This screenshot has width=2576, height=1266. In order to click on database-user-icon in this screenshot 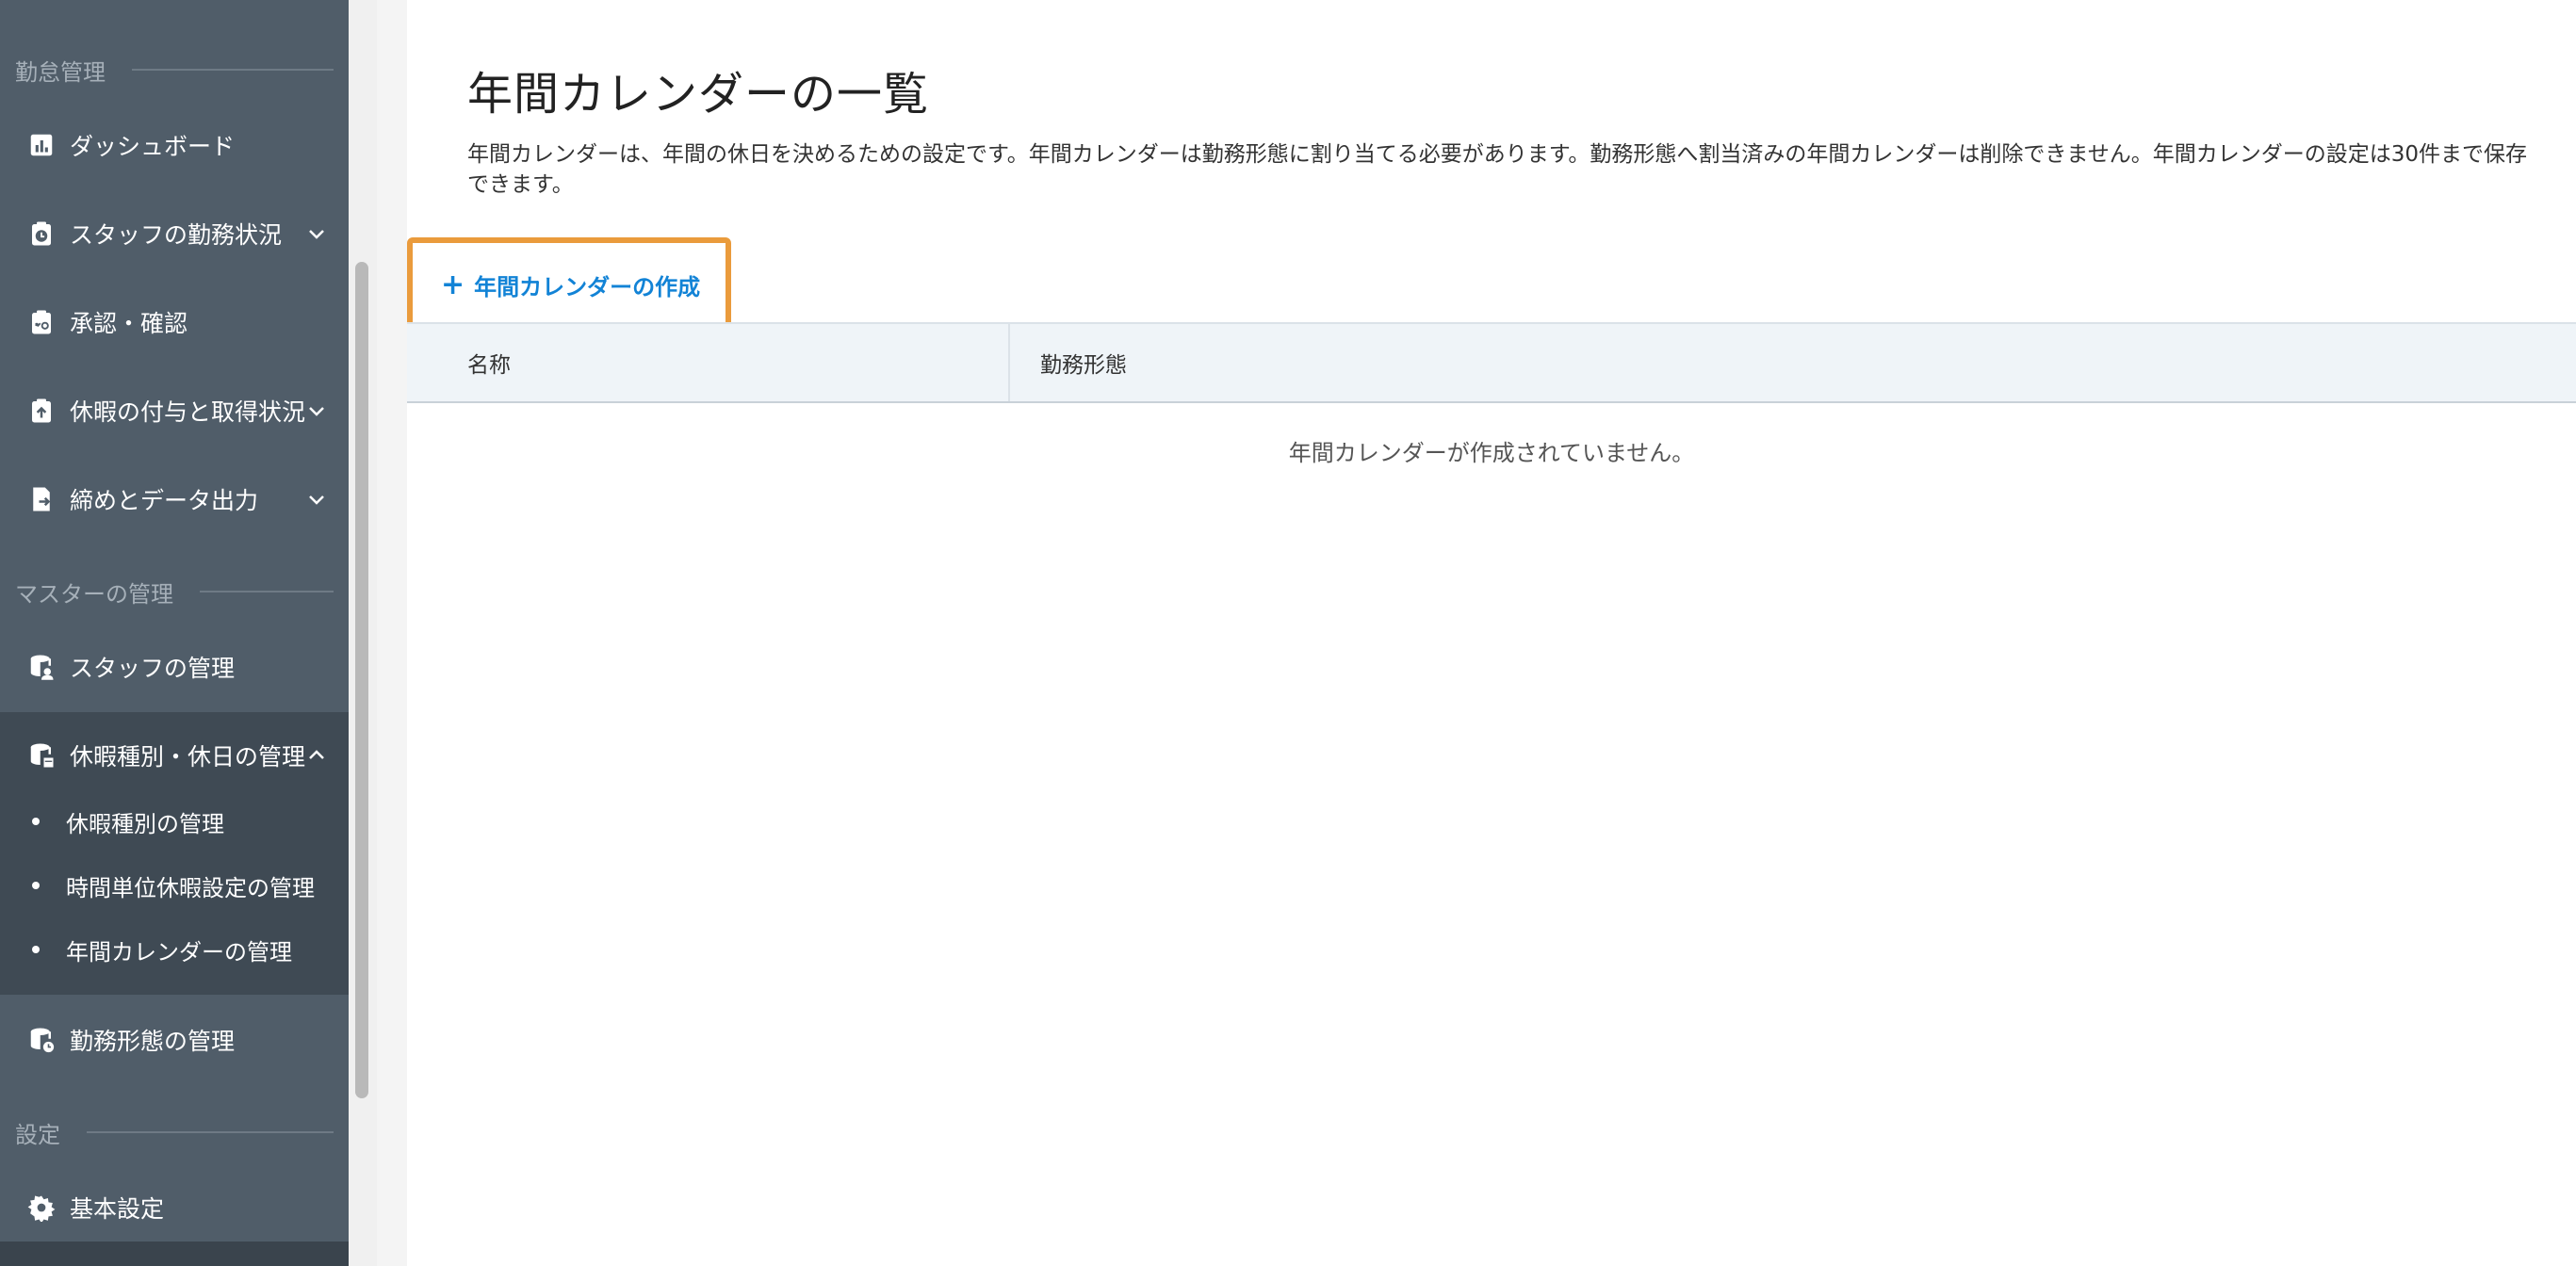, I will do `click(41, 667)`.